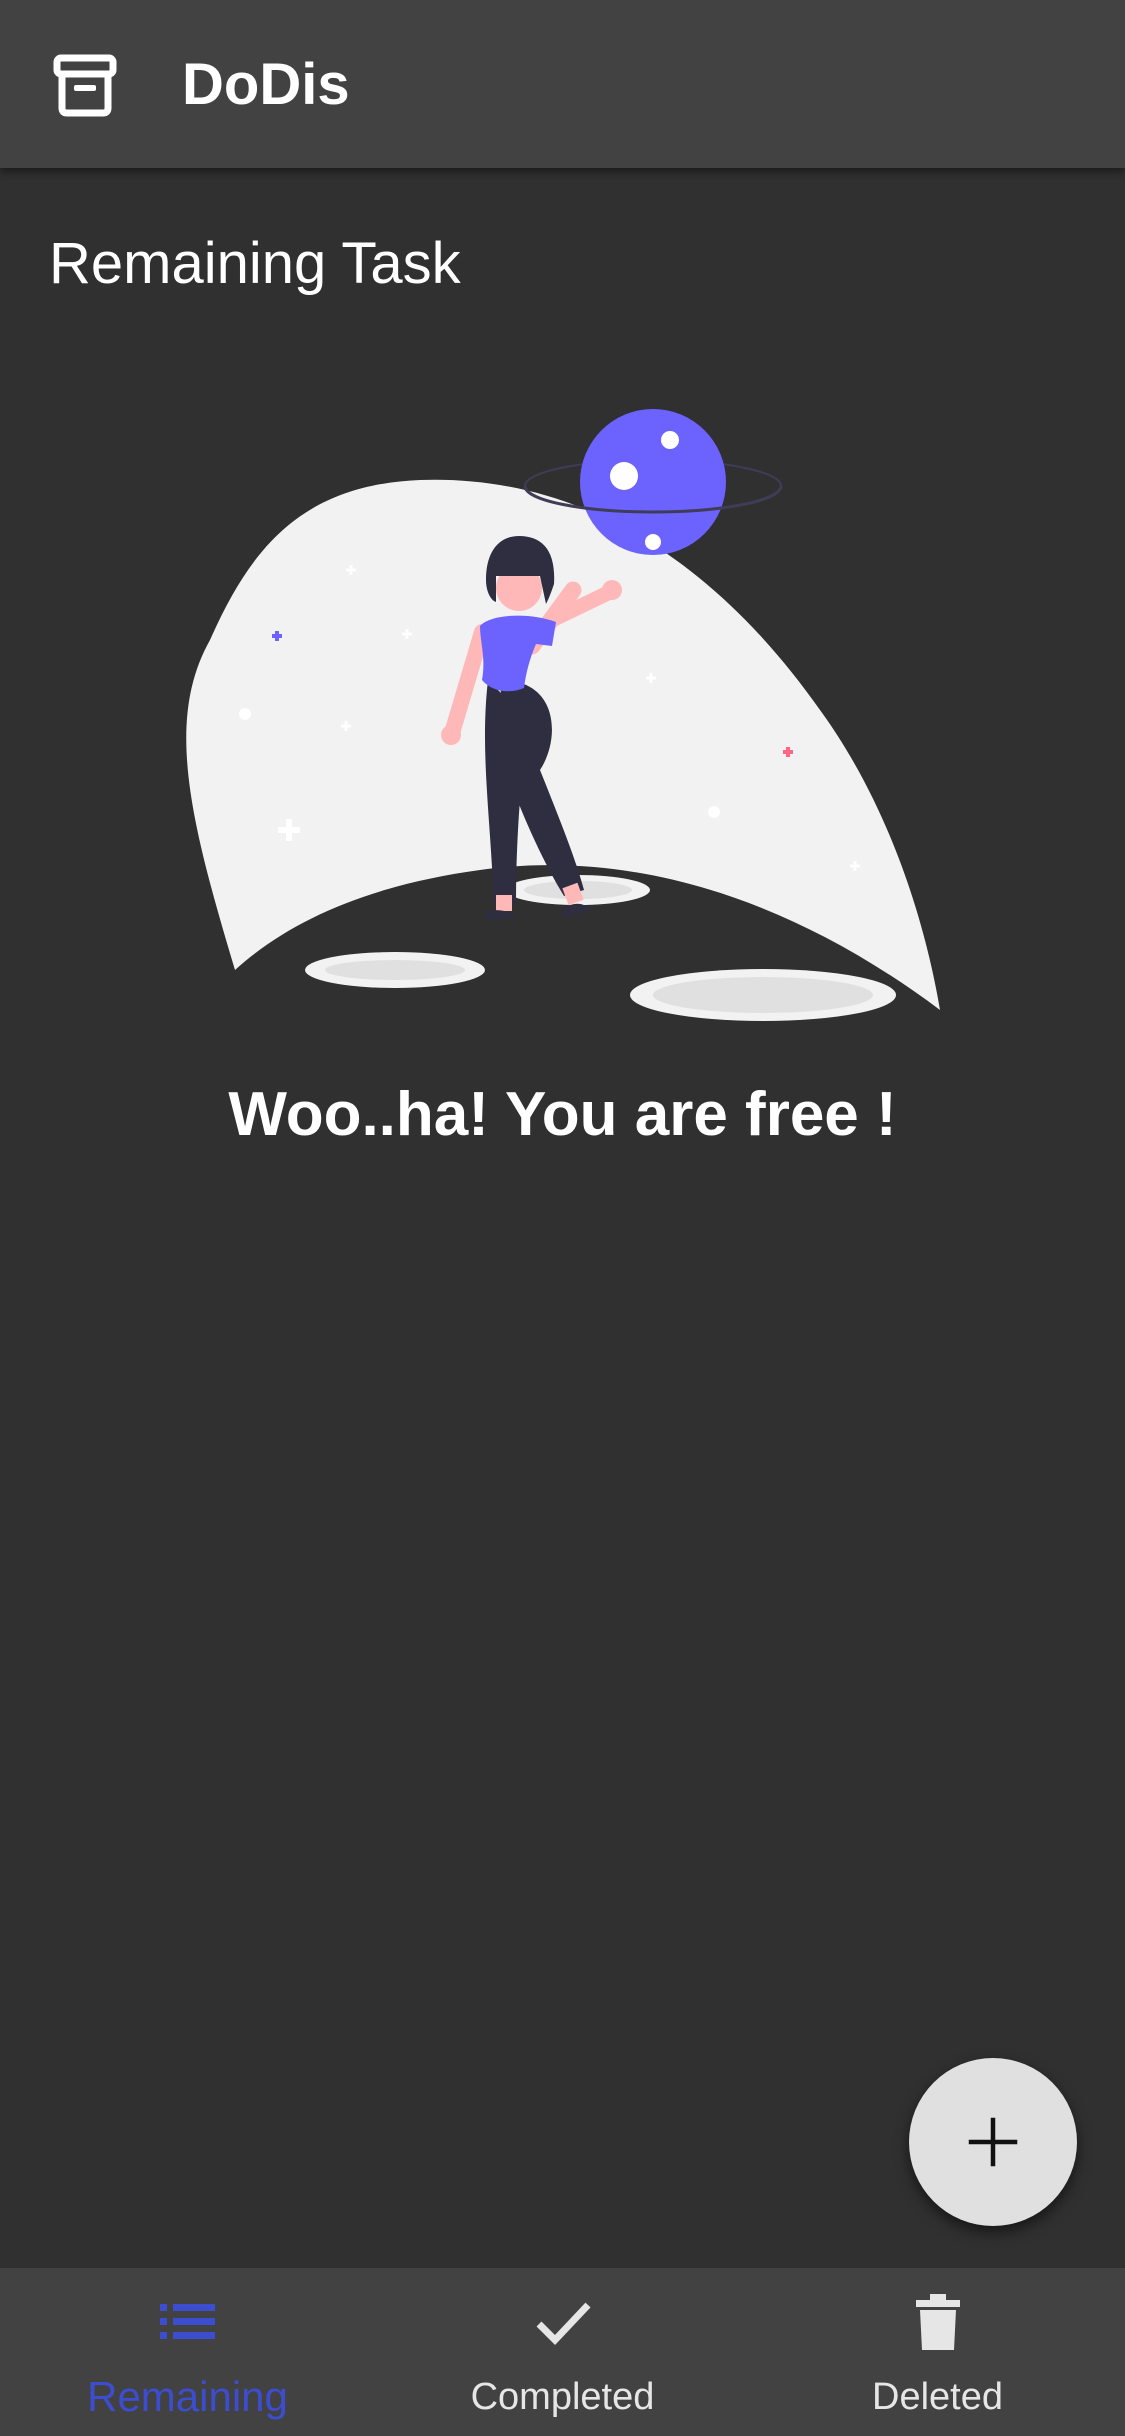  What do you see at coordinates (562, 1114) in the screenshot?
I see `empty-state-message: Woo..ha! You are free !` at bounding box center [562, 1114].